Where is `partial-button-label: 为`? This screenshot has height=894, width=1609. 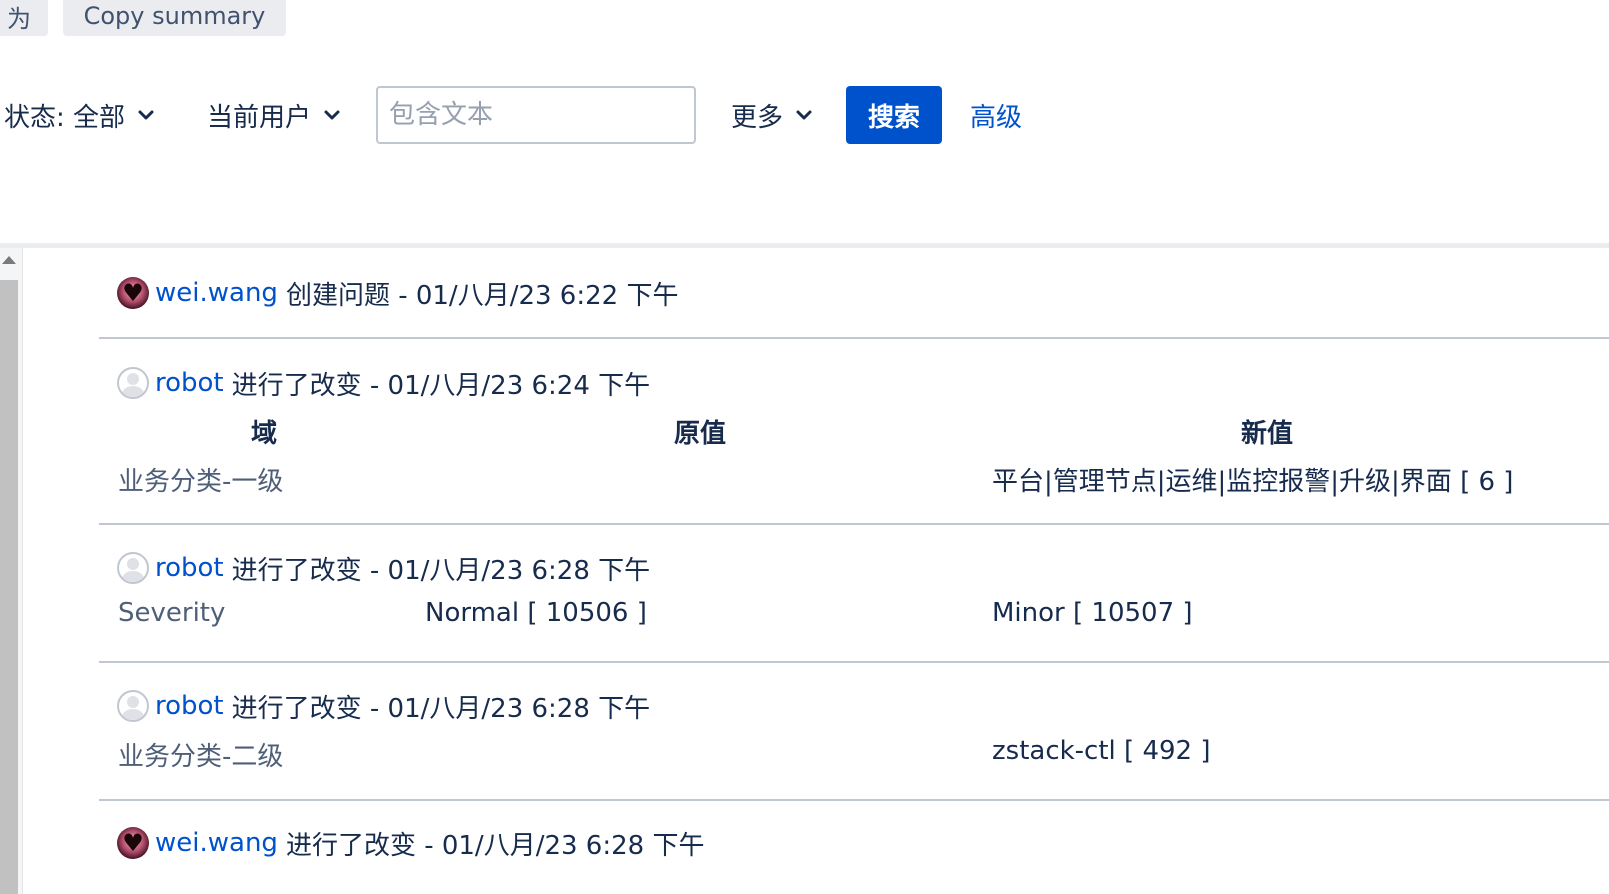
partial-button-label: 为 is located at coordinates (19, 18).